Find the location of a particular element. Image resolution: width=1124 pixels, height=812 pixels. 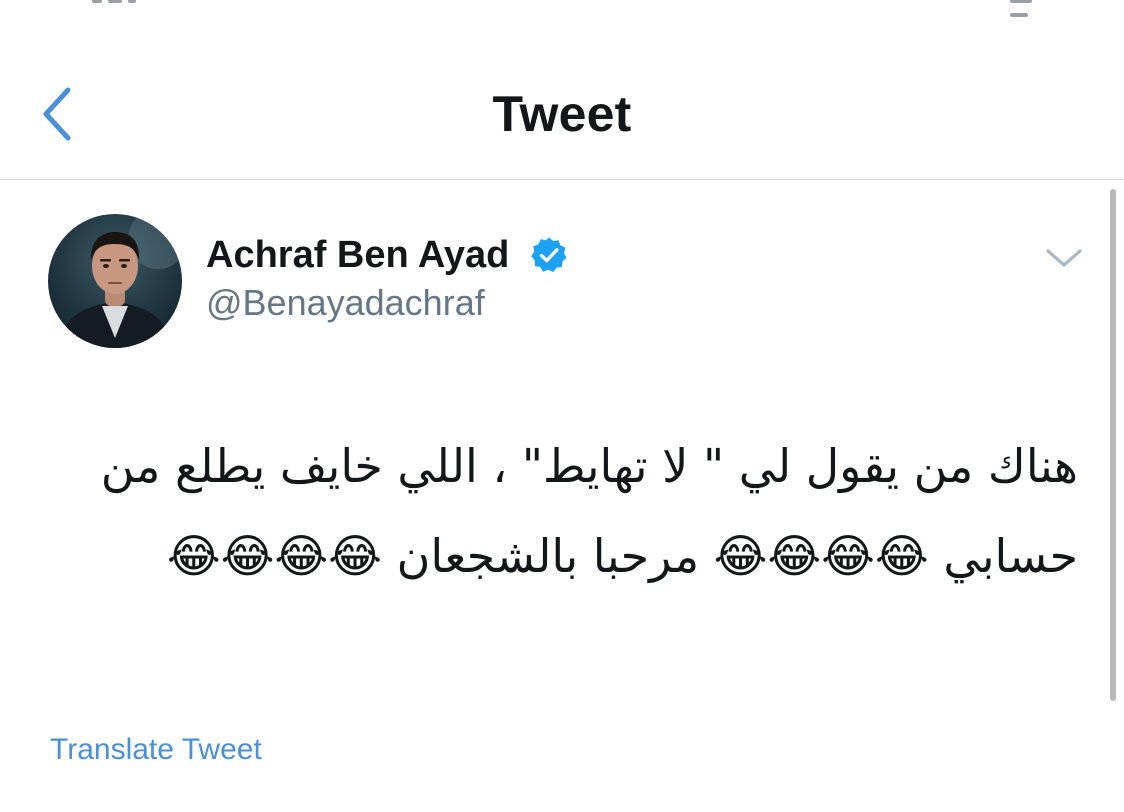

verified-badge-icon is located at coordinates (549, 254).